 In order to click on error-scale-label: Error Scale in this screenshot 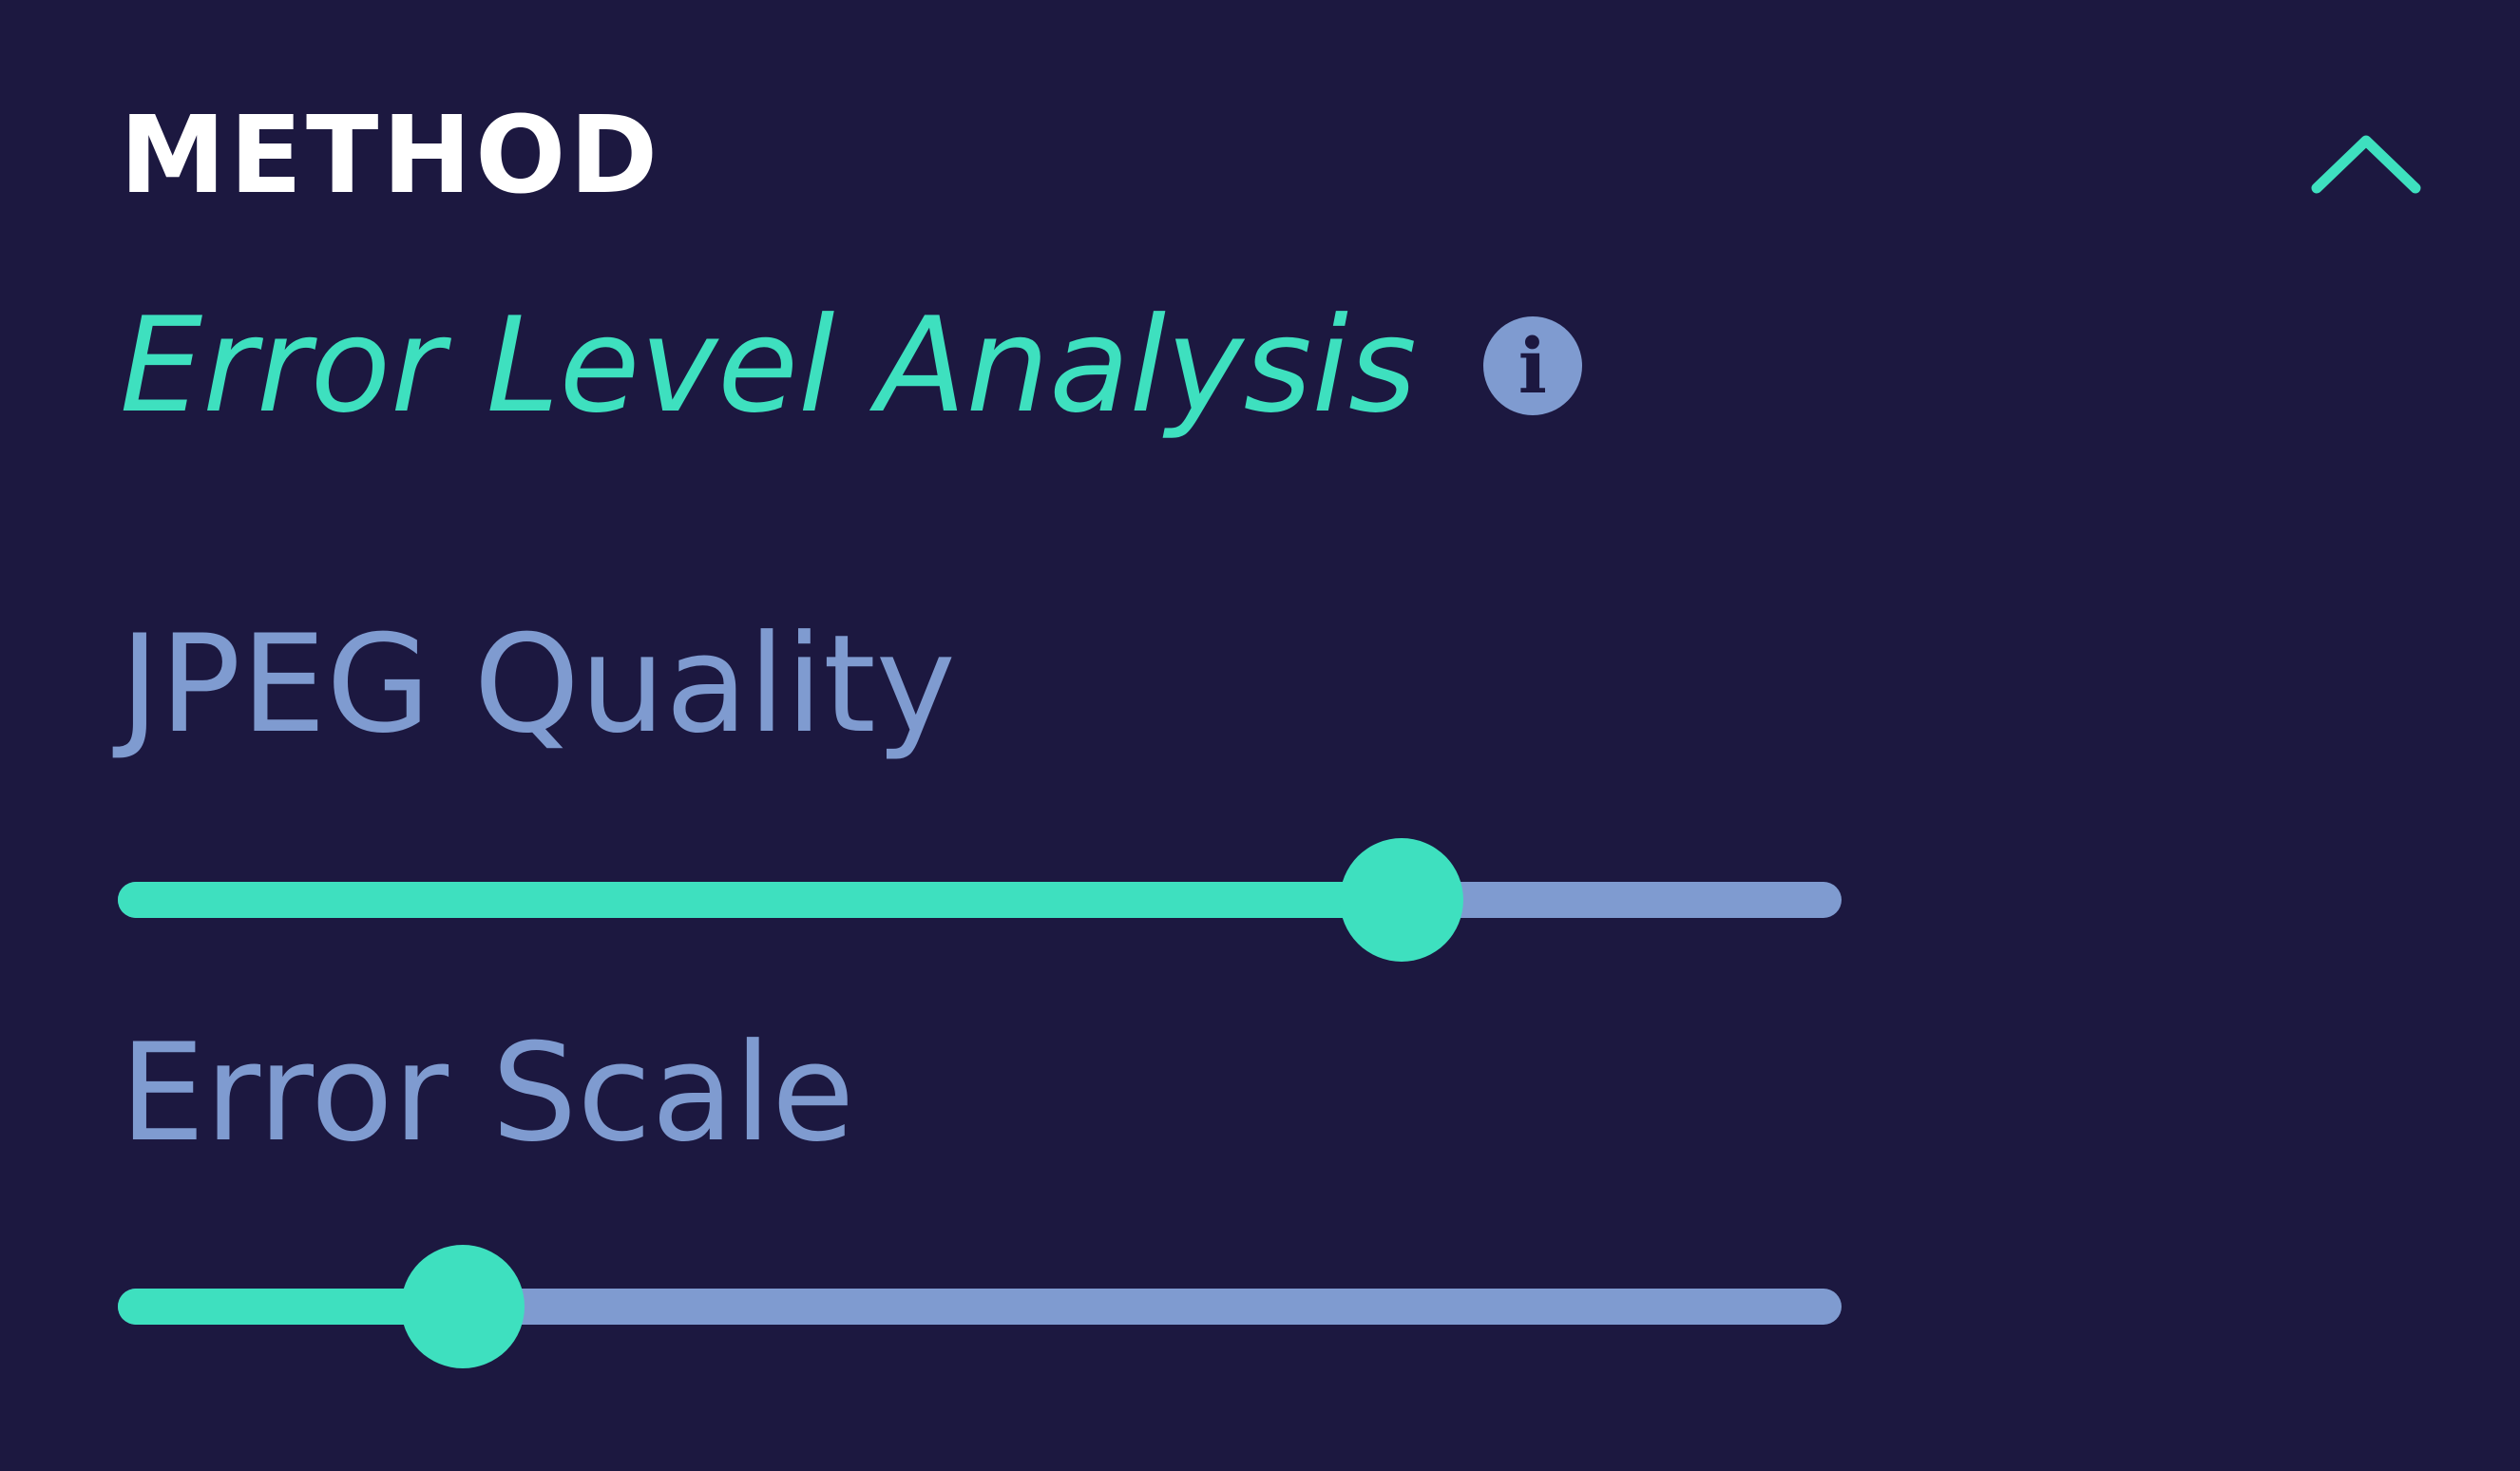, I will do `click(487, 1093)`.